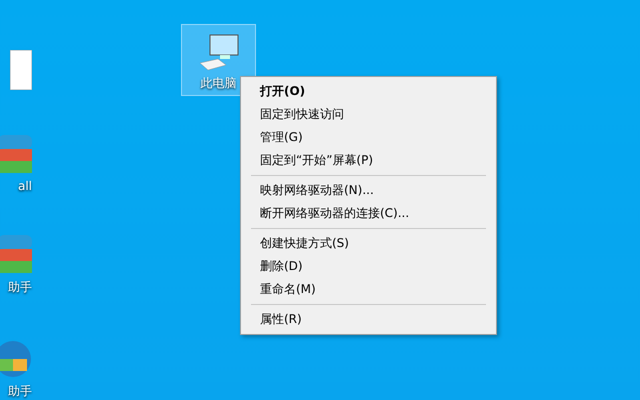  Describe the element at coordinates (219, 52) in the screenshot. I see `computer-icon` at that location.